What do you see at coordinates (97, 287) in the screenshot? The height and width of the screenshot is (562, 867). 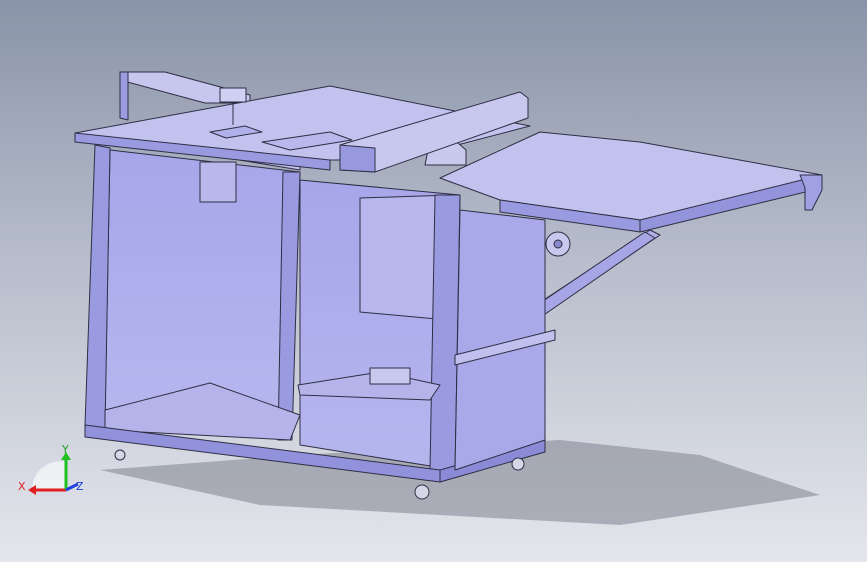 I see `left-front-post` at bounding box center [97, 287].